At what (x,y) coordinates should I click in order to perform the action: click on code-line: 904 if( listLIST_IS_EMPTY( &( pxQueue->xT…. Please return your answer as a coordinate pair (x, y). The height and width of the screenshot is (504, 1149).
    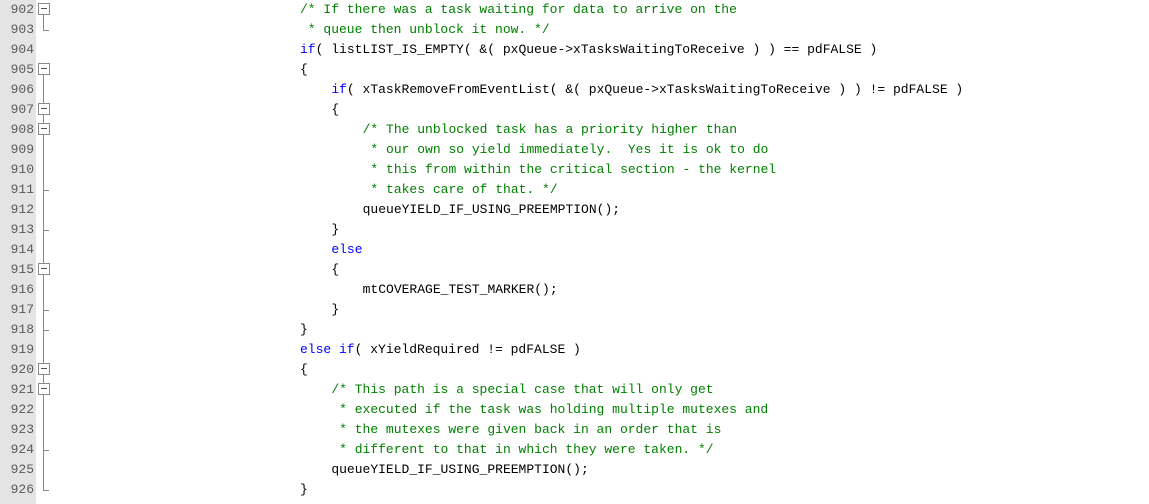
    Looking at the image, I should click on (574, 50).